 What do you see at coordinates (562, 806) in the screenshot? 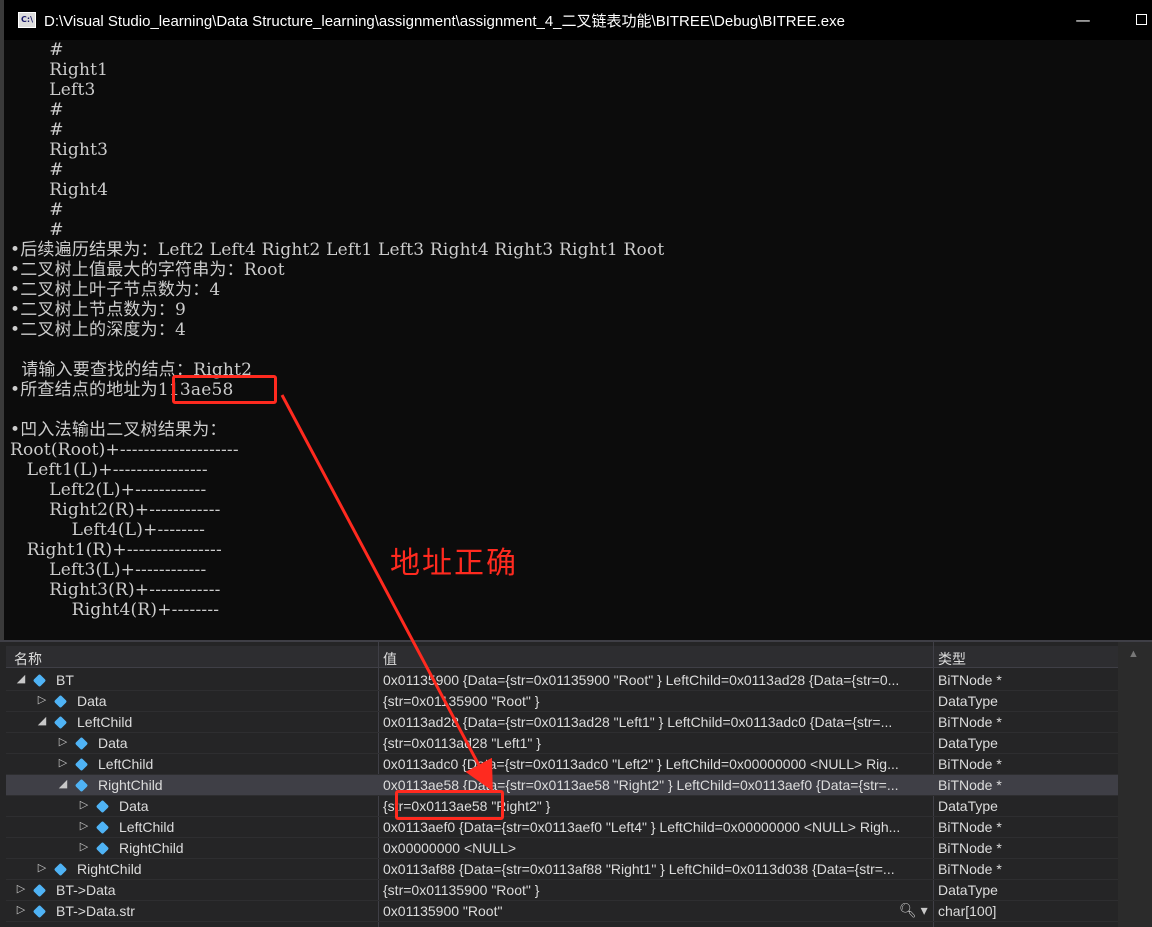
I see `watch-row: ▷ Data {str=0x0113ae58 "Right2" } DataType` at bounding box center [562, 806].